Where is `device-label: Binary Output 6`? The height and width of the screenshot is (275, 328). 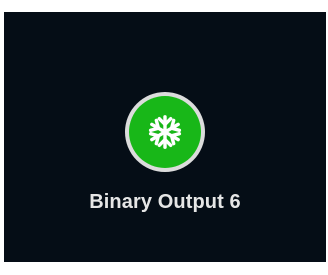 device-label: Binary Output 6 is located at coordinates (165, 202).